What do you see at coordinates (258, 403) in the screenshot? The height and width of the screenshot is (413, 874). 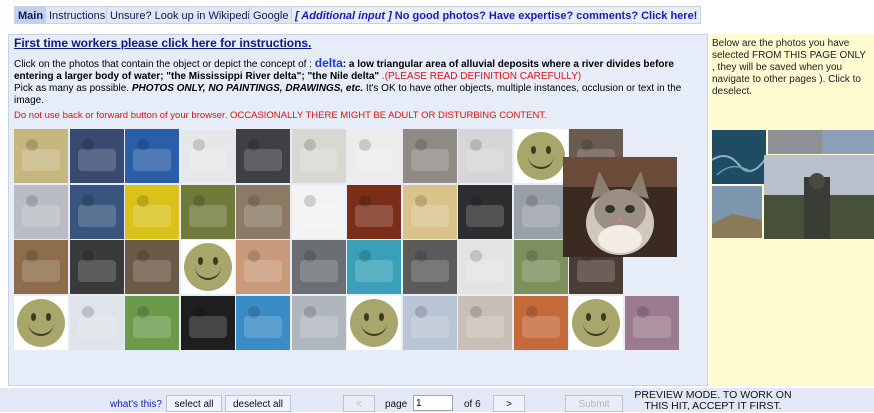 I see `deselect-all-button: deselect all` at bounding box center [258, 403].